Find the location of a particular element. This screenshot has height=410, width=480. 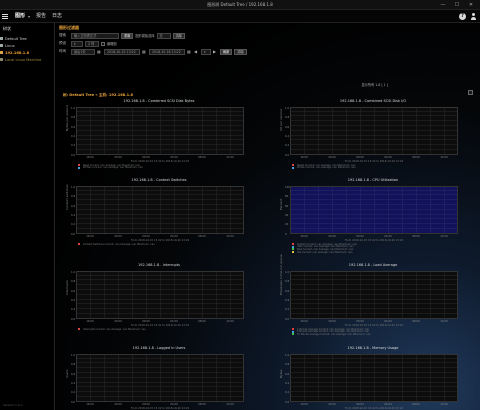

graph-y-tick: 0.4 is located at coordinates (287, 383).